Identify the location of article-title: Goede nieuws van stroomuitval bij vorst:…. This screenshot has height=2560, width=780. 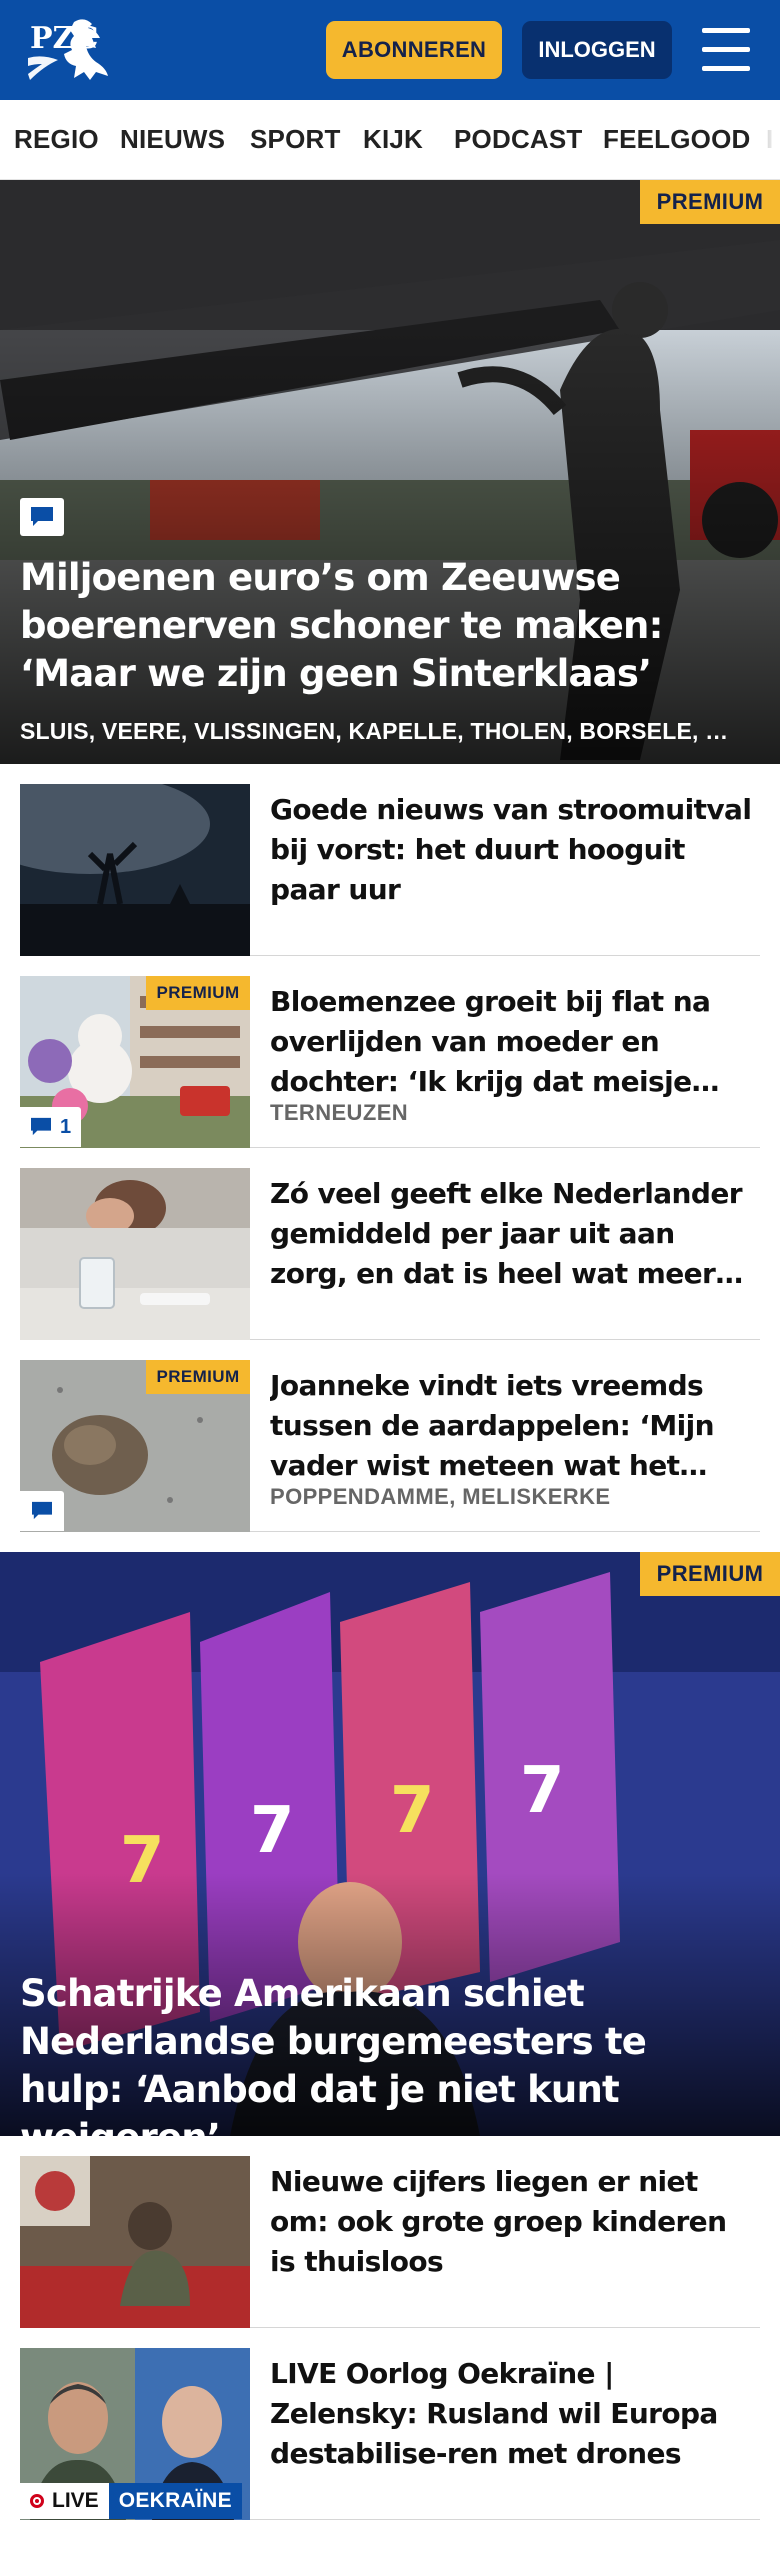
(514, 850).